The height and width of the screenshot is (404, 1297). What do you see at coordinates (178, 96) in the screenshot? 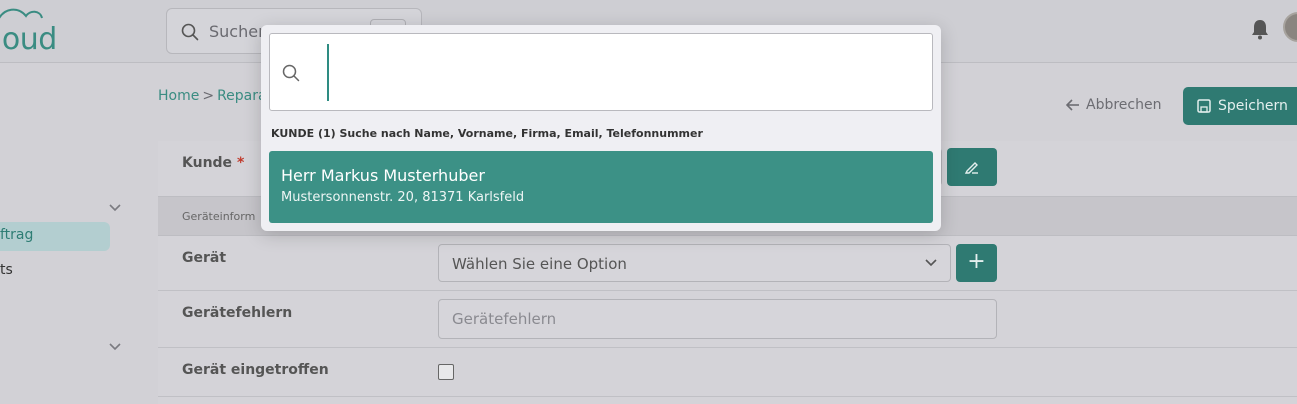
I see `breadcrumb-home: Home` at bounding box center [178, 96].